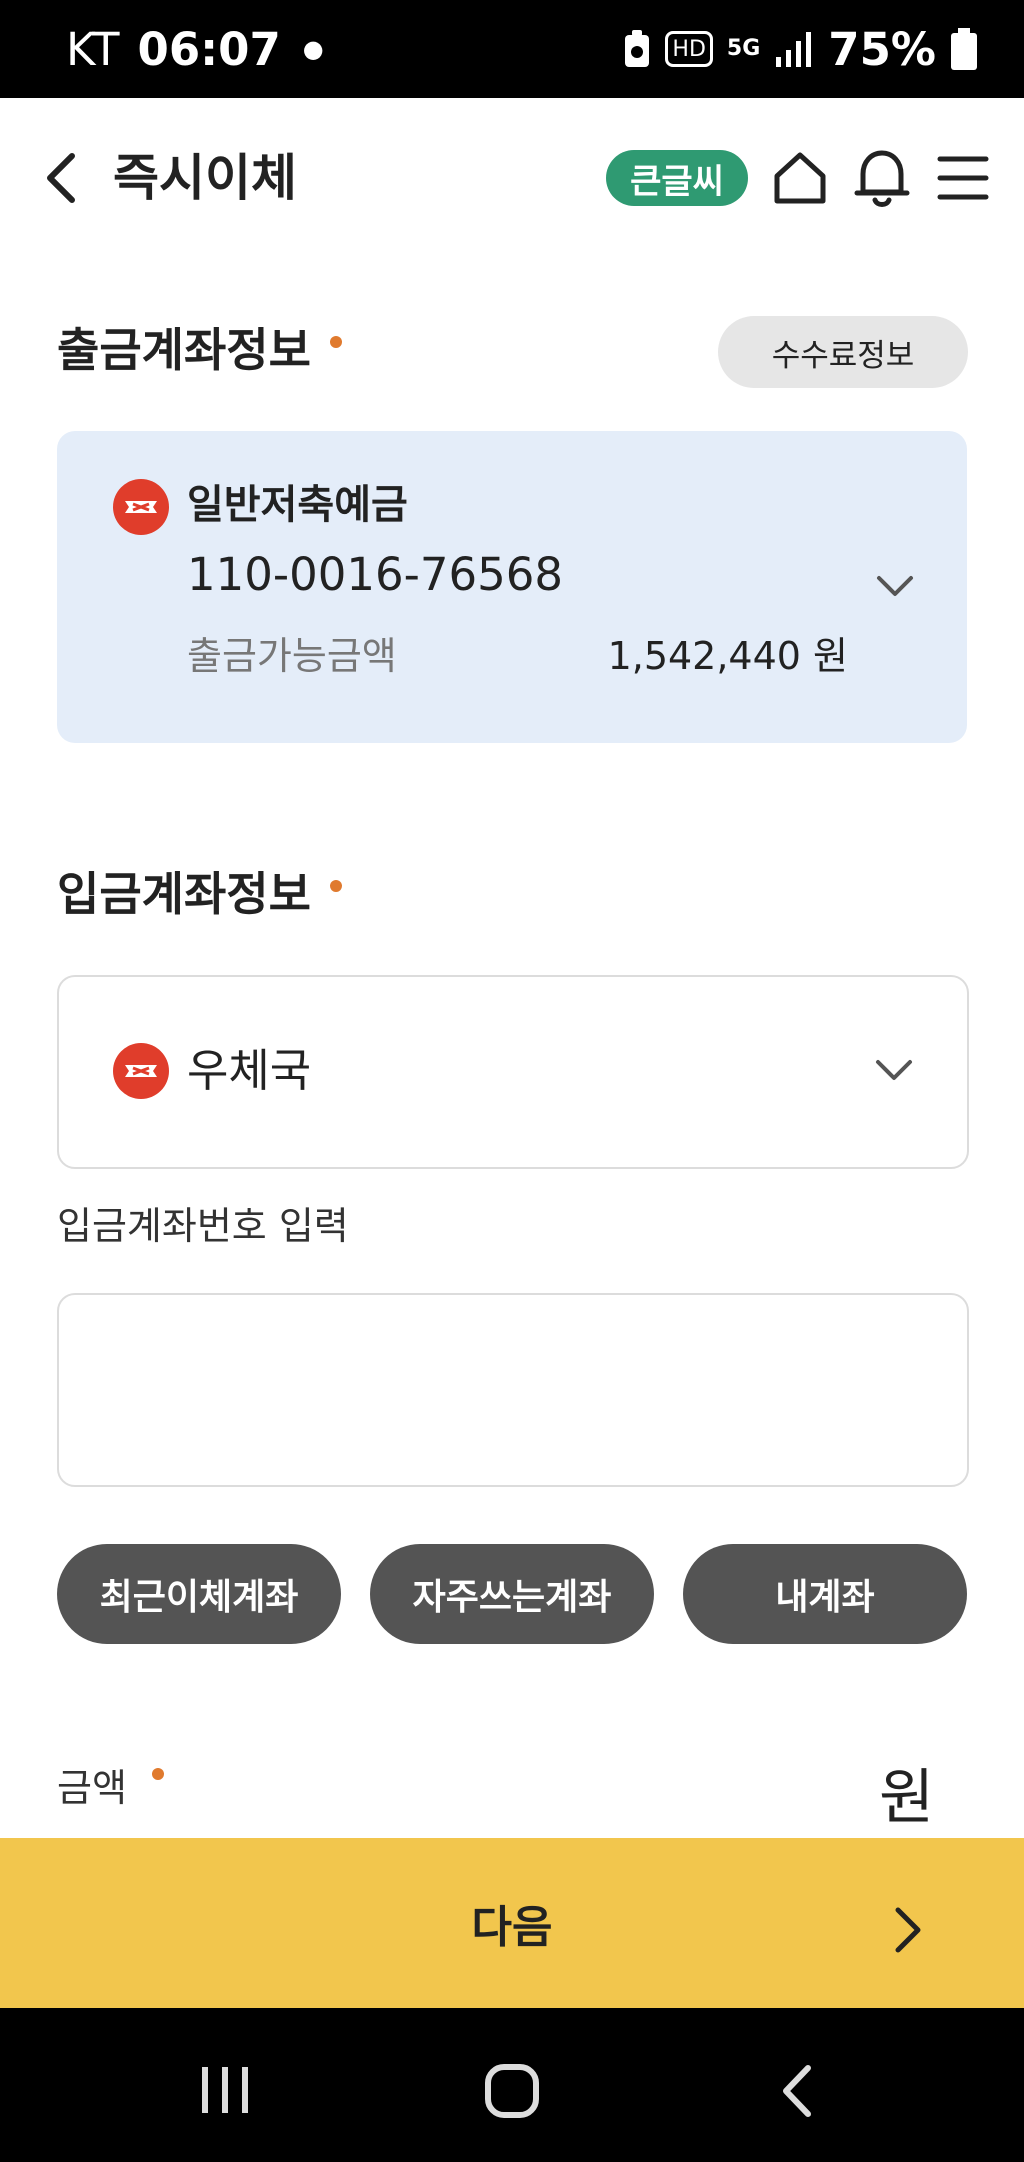  What do you see at coordinates (964, 49) in the screenshot?
I see `battery-icon` at bounding box center [964, 49].